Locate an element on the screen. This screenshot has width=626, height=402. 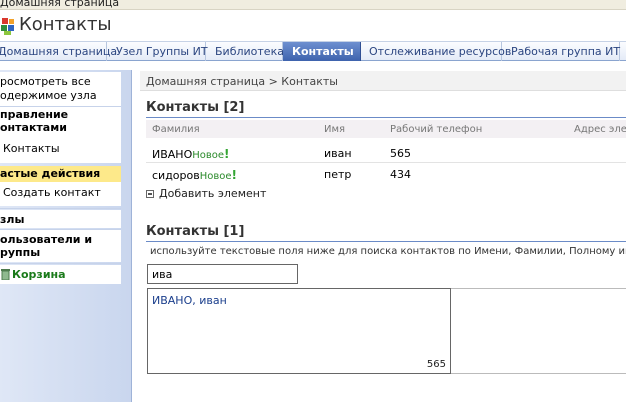
breadcrumb: Домашняя страница > Контакты is located at coordinates (242, 81).